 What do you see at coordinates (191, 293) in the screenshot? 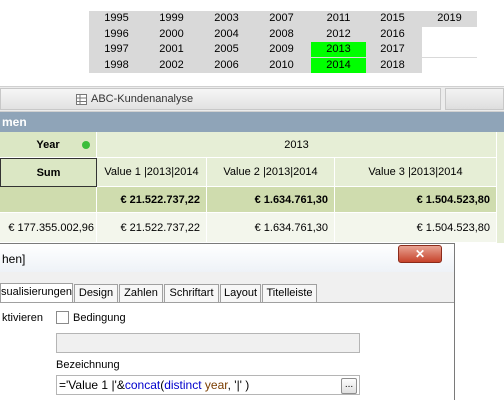
I see `dialog-tab-schriftart: Schriftart` at bounding box center [191, 293].